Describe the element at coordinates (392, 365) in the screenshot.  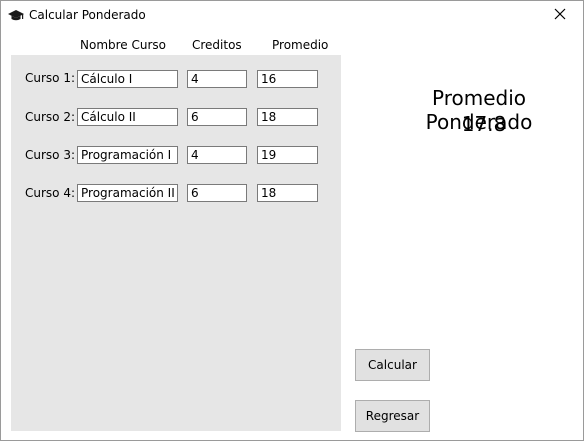
I see `calculate-button: Calcular` at that location.